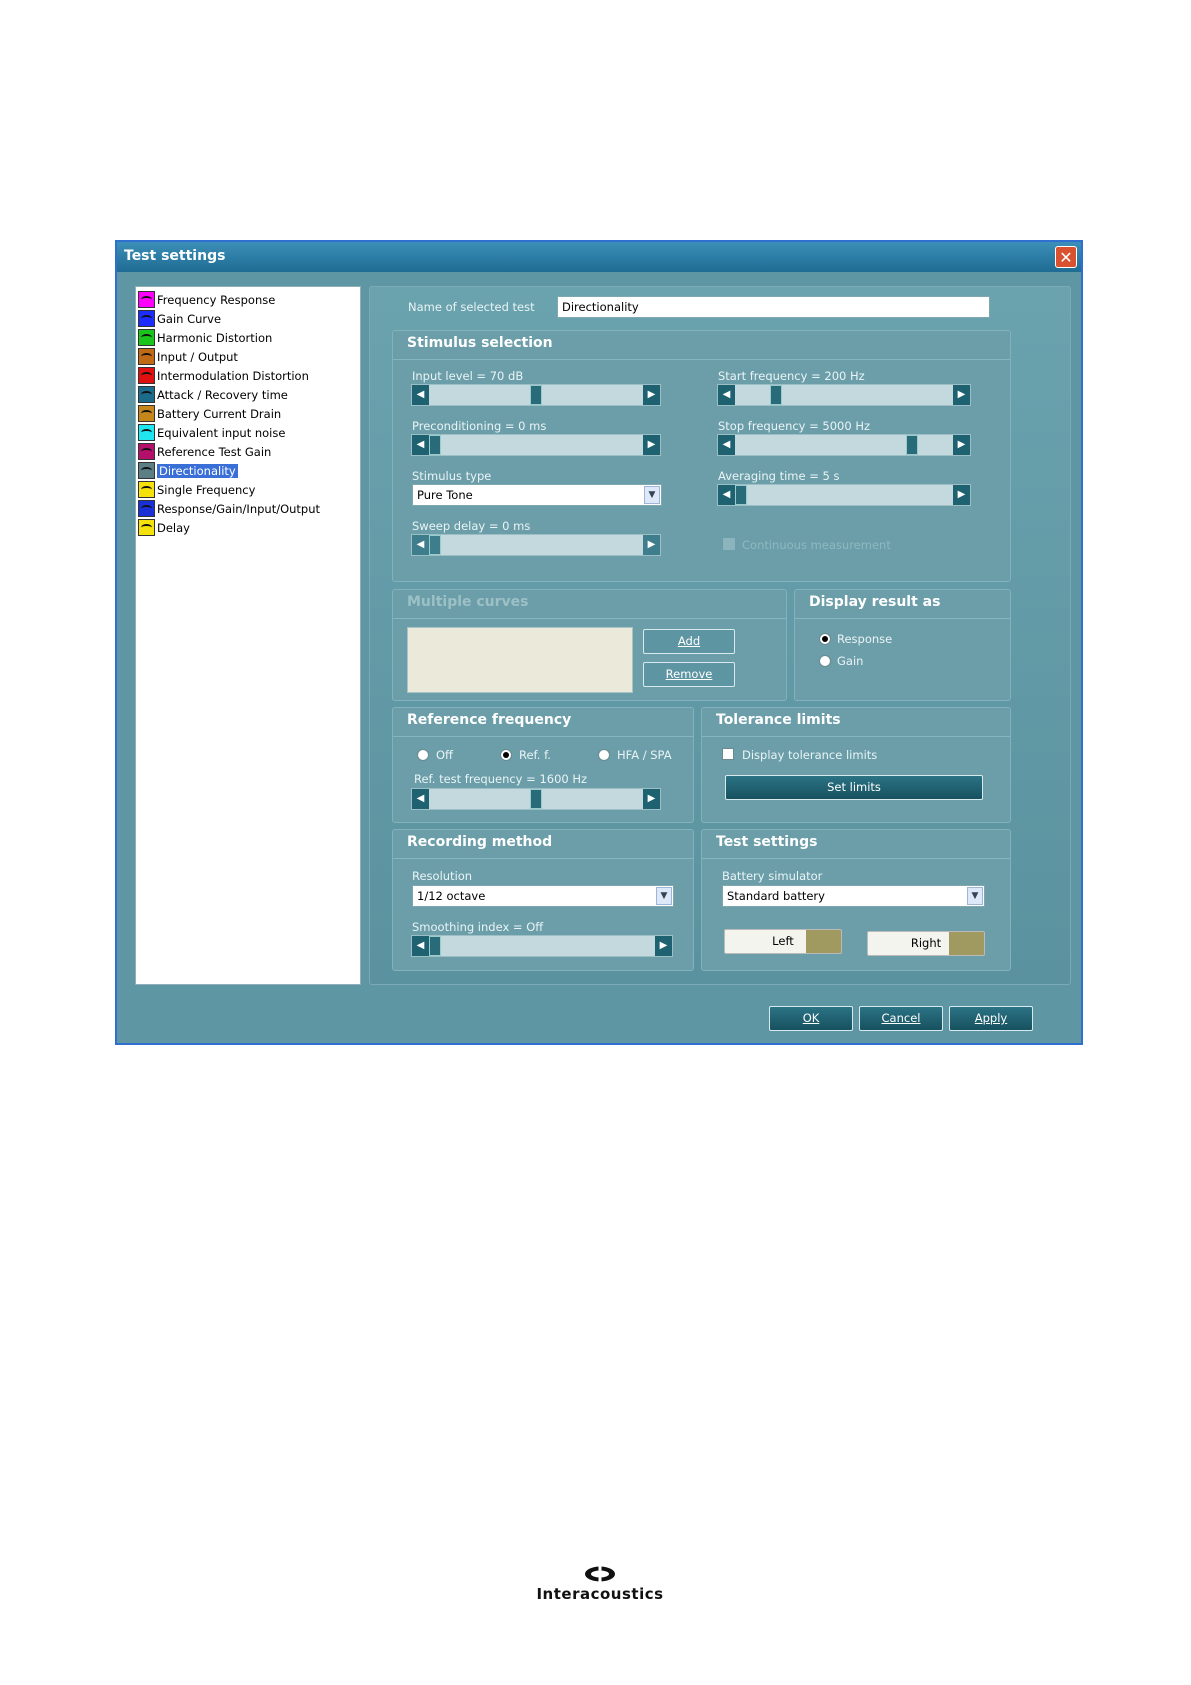  I want to click on stimulus-type-value: Pure Tone, so click(445, 495).